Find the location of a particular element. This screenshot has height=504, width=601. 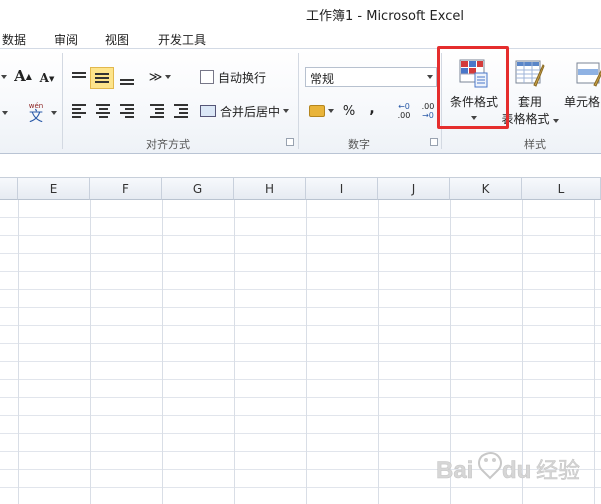

increase-indent-button is located at coordinates (181, 111).